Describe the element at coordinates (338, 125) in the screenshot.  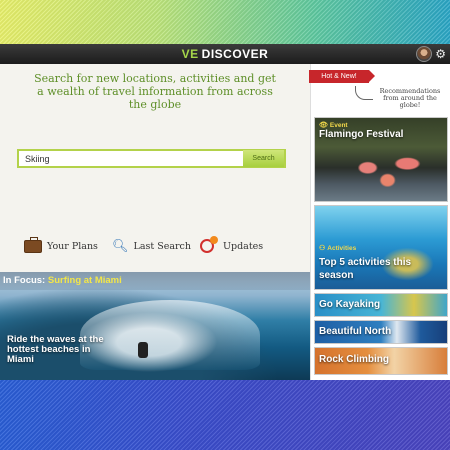
I see `event-badge-label: Event` at that location.